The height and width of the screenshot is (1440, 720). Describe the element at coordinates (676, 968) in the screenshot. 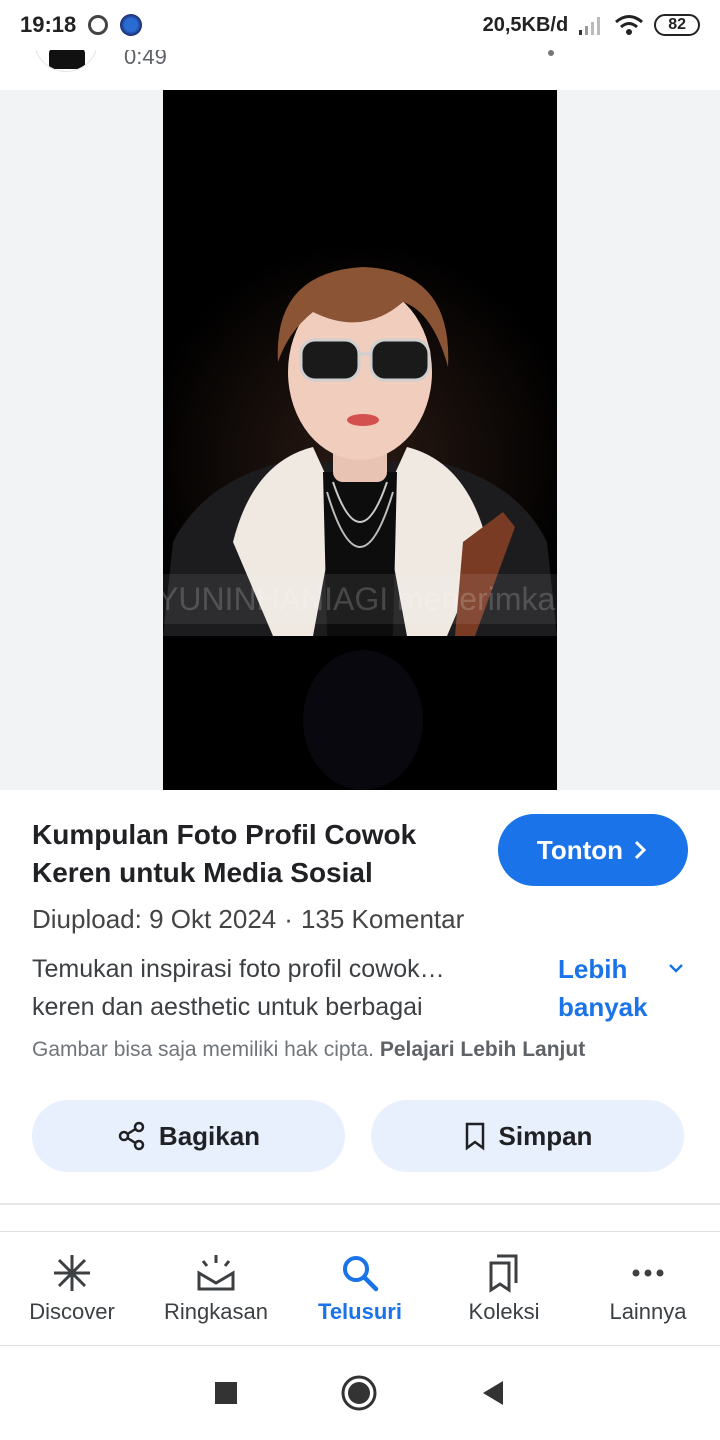

I see `chevron-down-icon` at that location.